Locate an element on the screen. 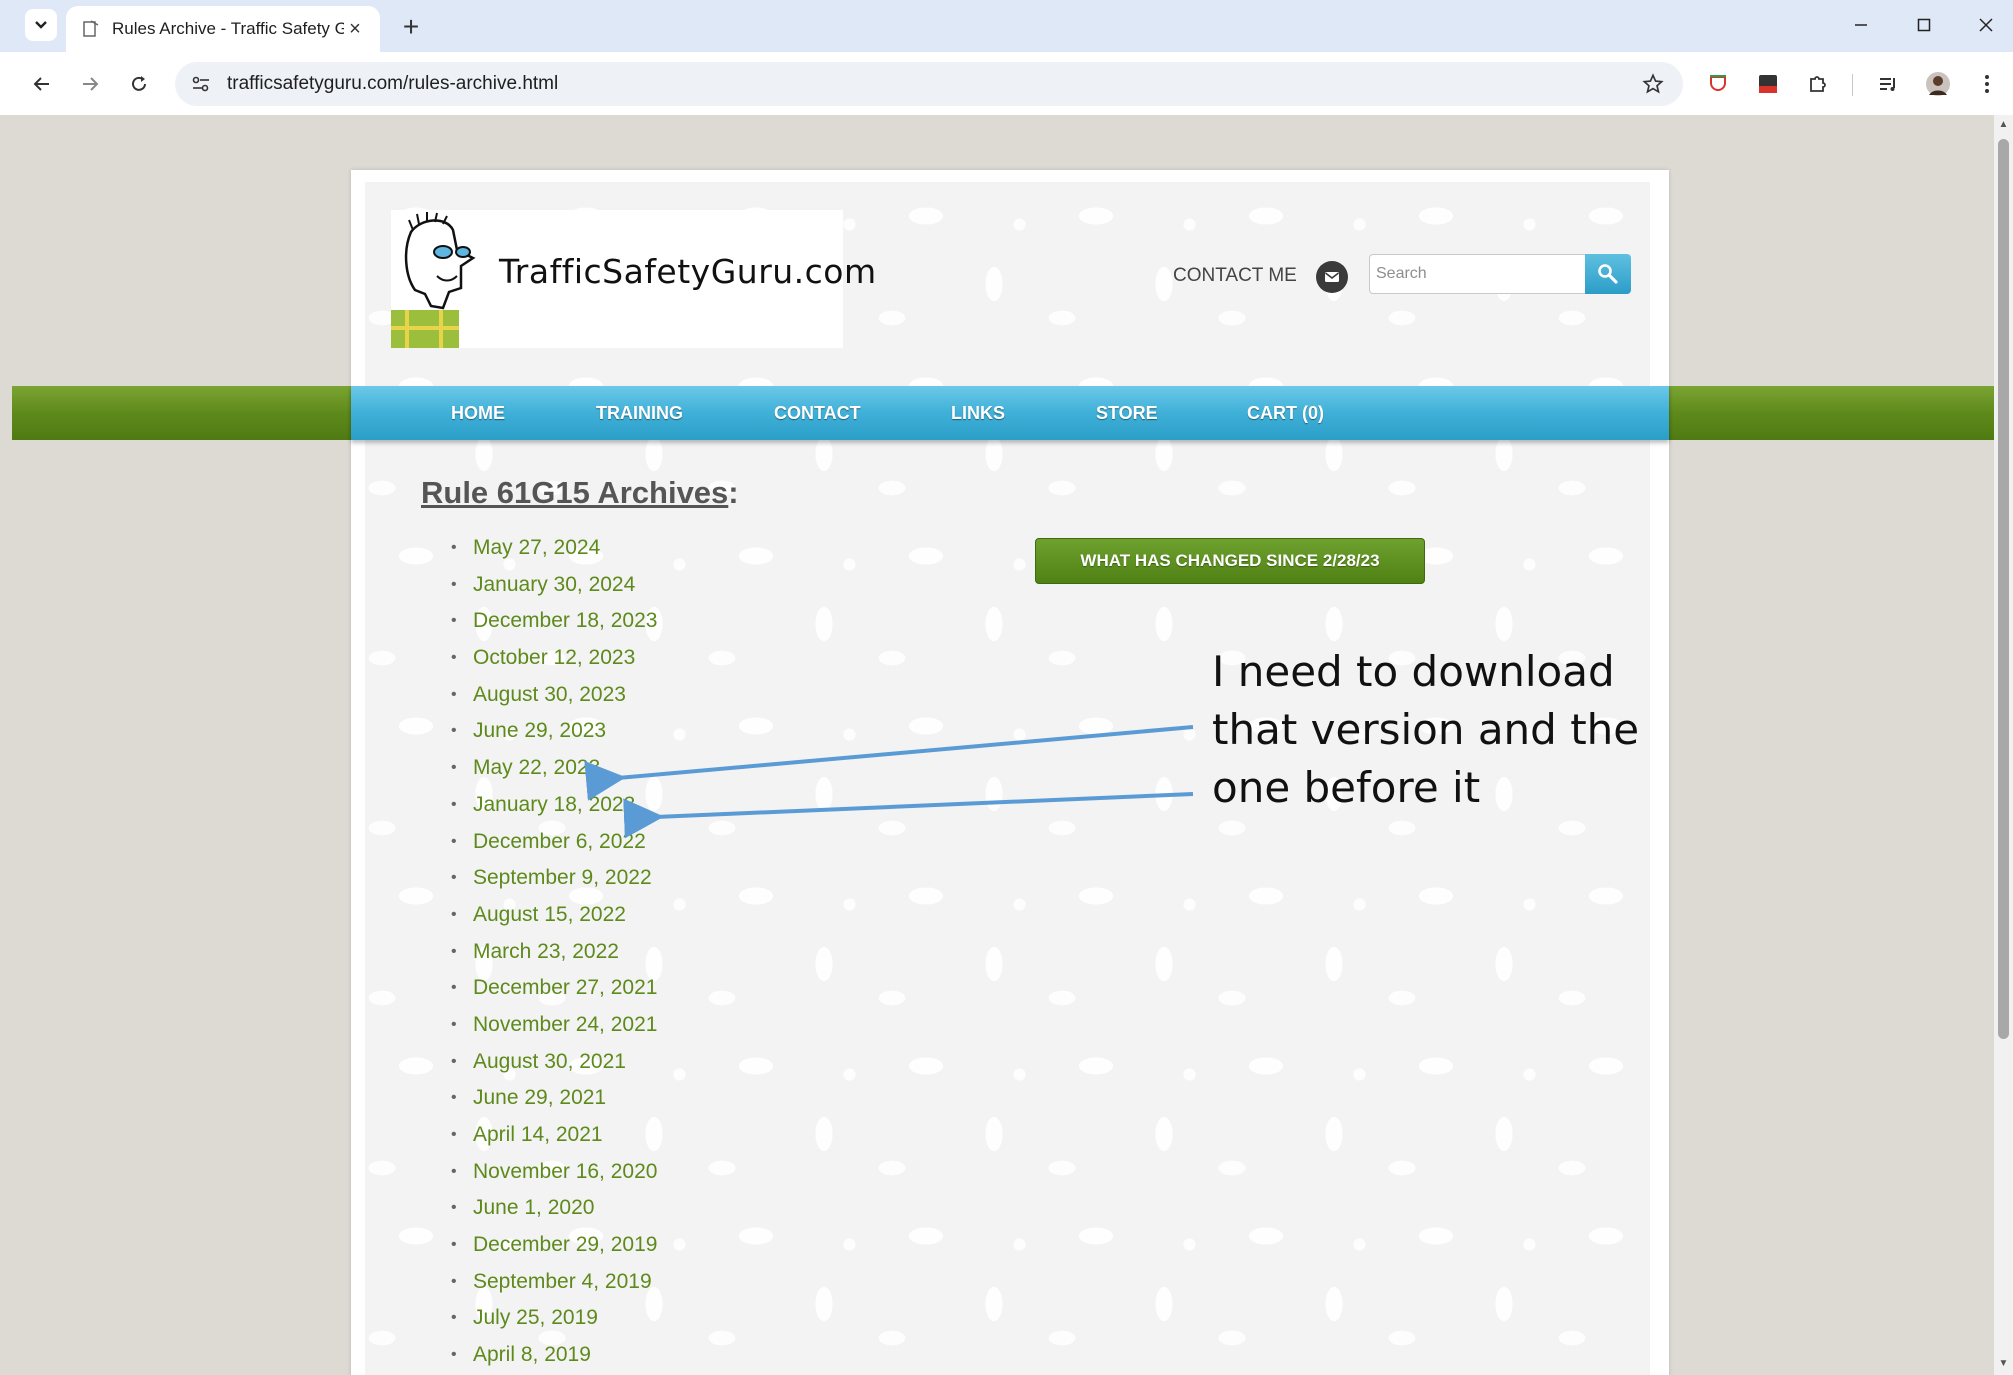 The image size is (2013, 1375). archive-date-link: December 27, 2021 is located at coordinates (540, 993).